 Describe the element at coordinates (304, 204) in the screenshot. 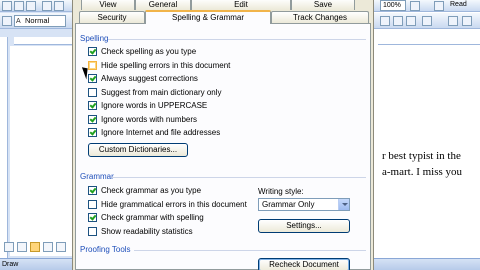

I see `writing-style-select: Grammar Only` at that location.